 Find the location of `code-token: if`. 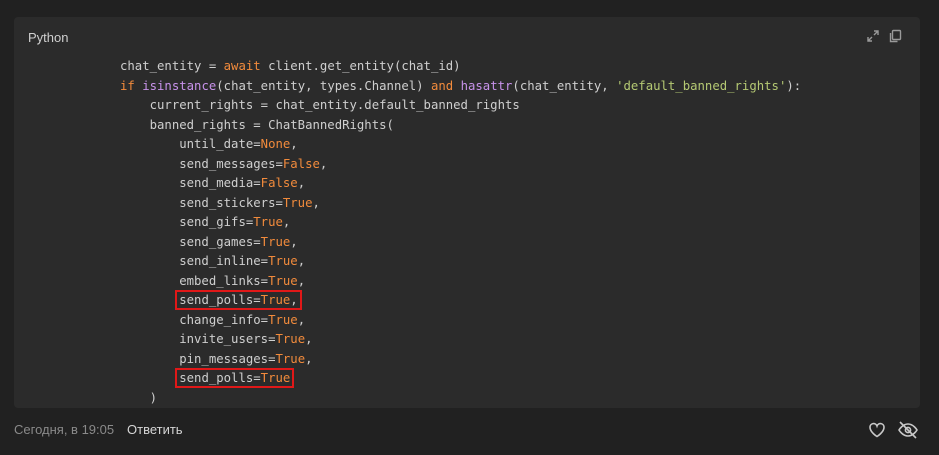

code-token: if is located at coordinates (127, 85).